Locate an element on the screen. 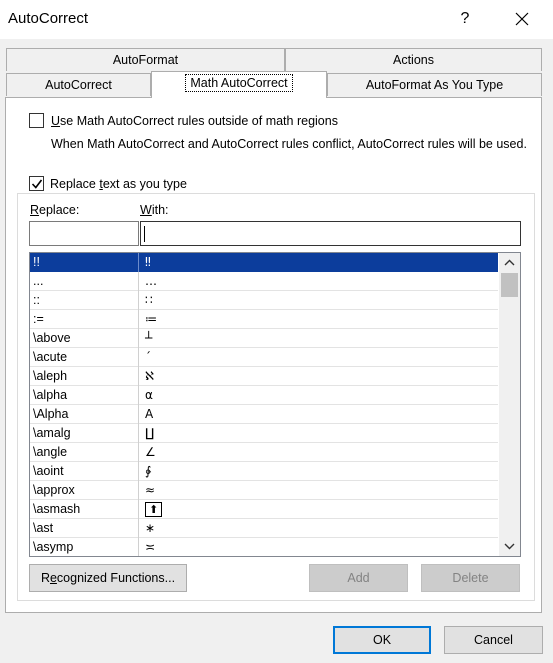 Image resolution: width=553 pixels, height=663 pixels. tab-autocorrect: AutoCorrect is located at coordinates (78, 84).